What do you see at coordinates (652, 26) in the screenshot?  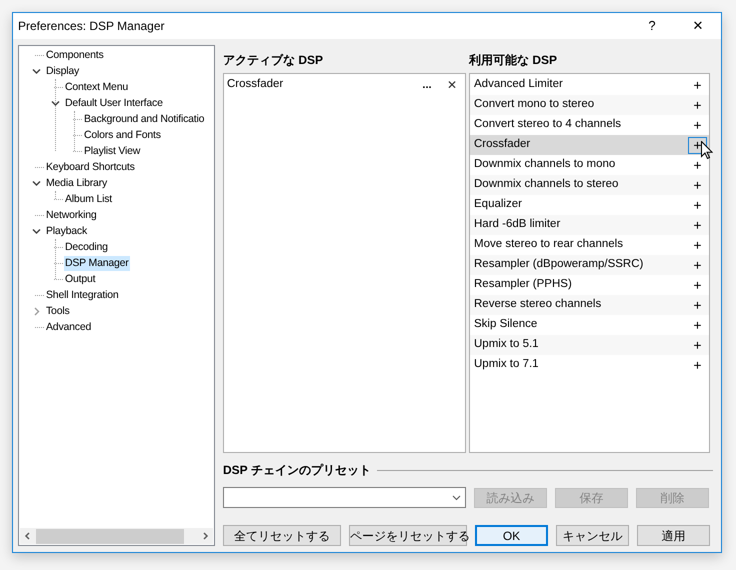 I see `help-button: ?` at bounding box center [652, 26].